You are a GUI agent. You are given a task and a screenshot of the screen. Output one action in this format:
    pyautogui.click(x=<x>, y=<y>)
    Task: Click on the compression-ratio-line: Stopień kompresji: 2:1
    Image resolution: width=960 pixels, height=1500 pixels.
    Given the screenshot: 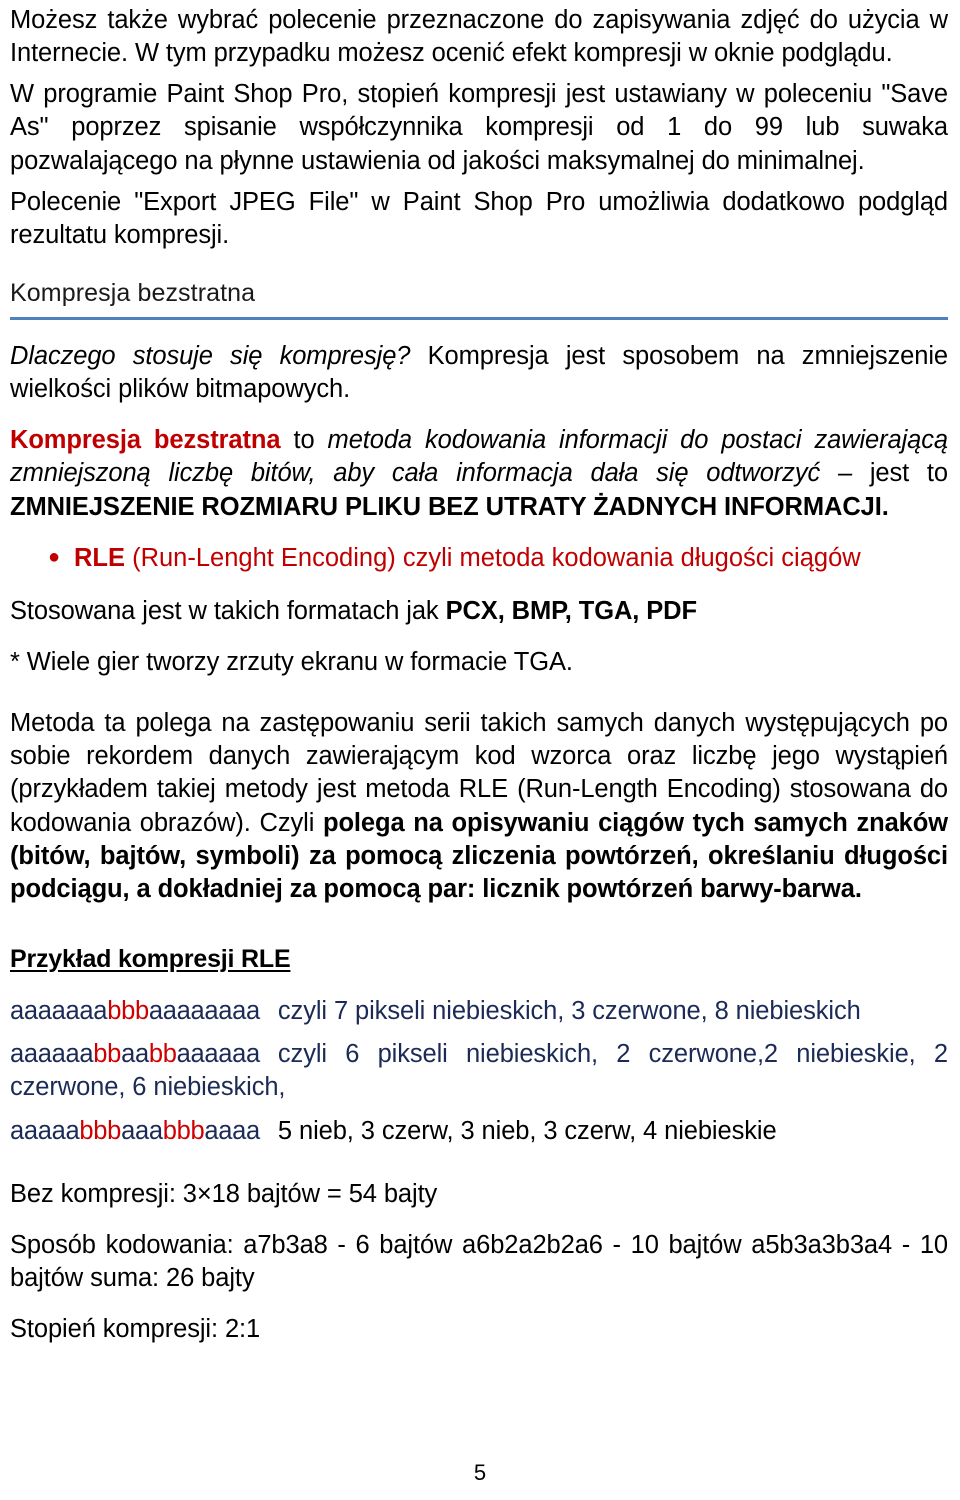 What is the action you would take?
    pyautogui.click(x=135, y=1329)
    